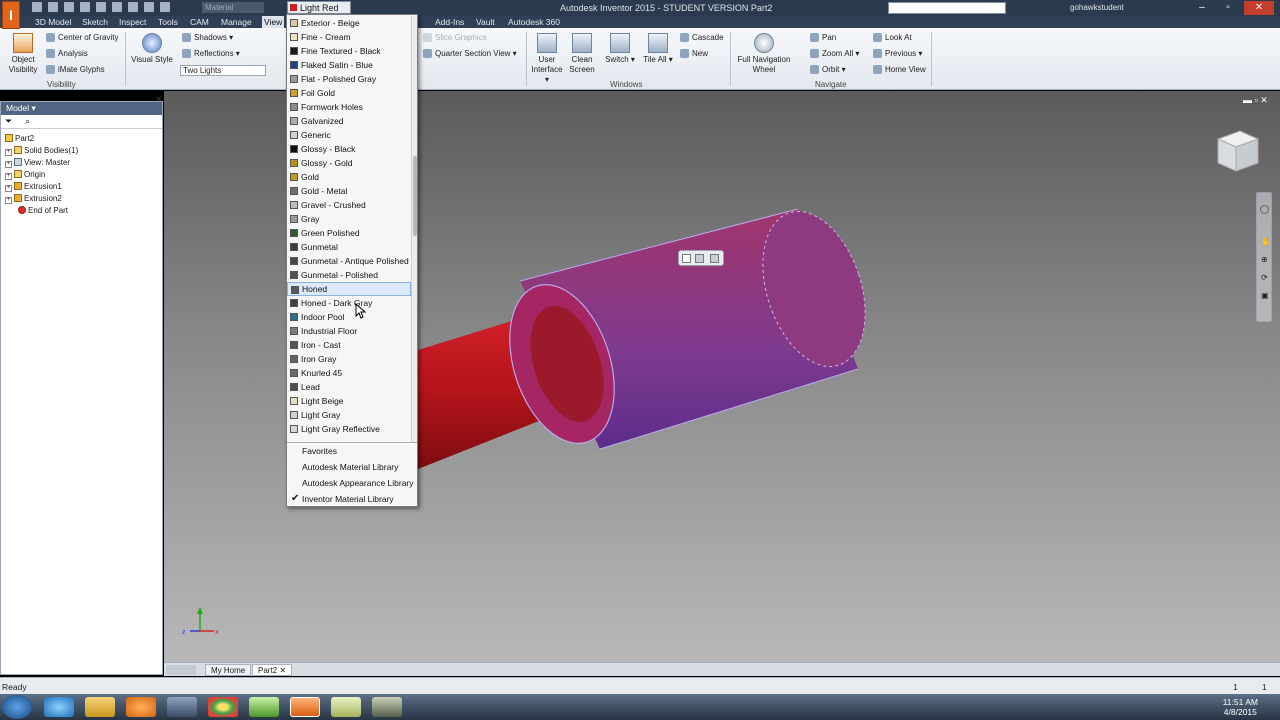 Image resolution: width=1280 pixels, height=720 pixels. Describe the element at coordinates (349, 247) in the screenshot. I see `appearance-item: Gunmetal` at that location.